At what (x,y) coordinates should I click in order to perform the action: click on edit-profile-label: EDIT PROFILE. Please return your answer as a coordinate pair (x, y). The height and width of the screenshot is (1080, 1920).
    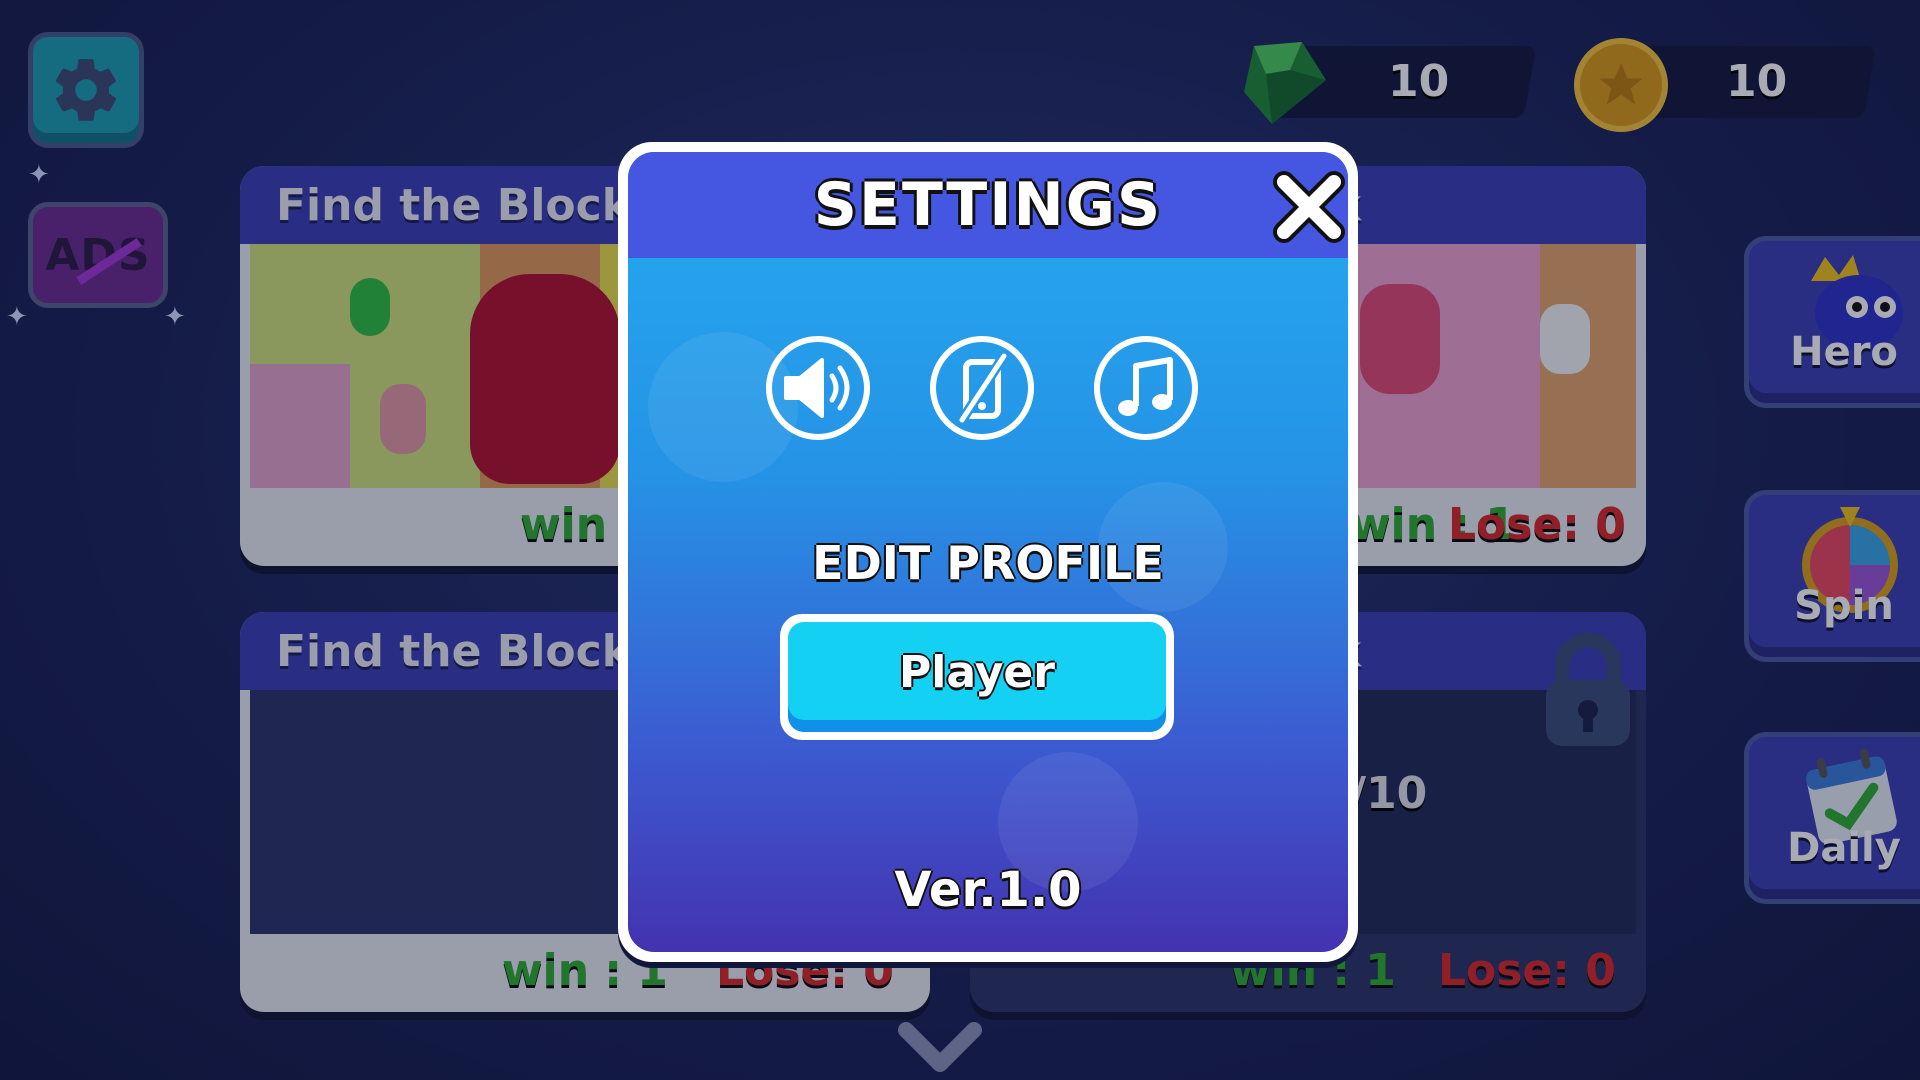
    Looking at the image, I should click on (988, 563).